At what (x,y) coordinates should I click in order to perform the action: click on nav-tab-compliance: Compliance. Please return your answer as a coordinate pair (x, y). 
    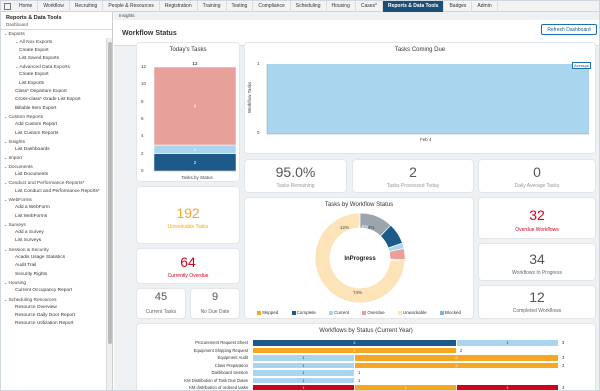
    Looking at the image, I should click on (272, 6).